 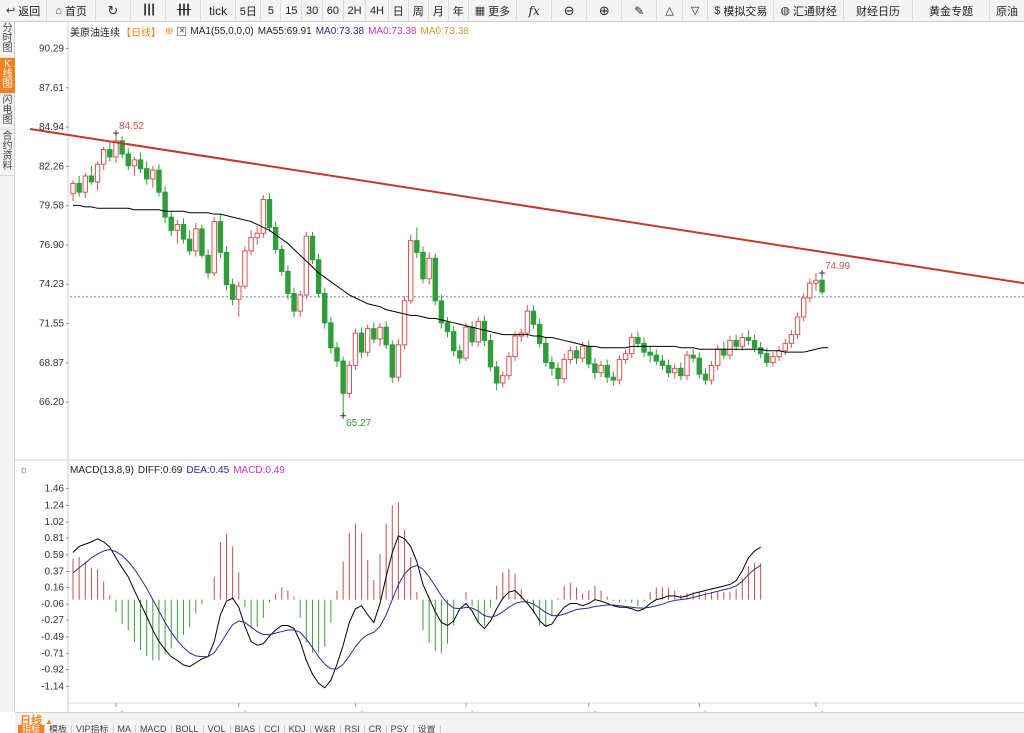 I want to click on indicator-tab-12: CR, so click(x=376, y=729).